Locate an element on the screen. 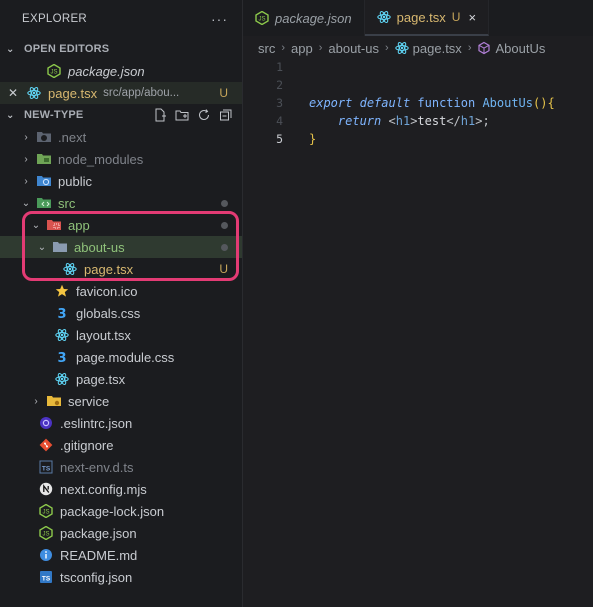 The image size is (593, 607). breadcrumb-page-tsx: page.tsx is located at coordinates (437, 48).